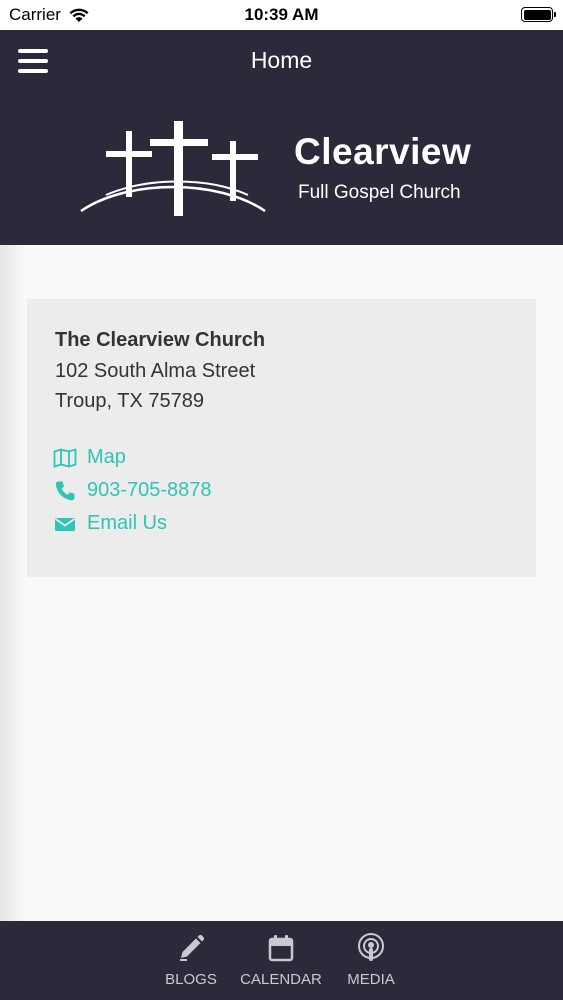 This screenshot has width=563, height=1000. Describe the element at coordinates (65, 491) in the screenshot. I see `phone-icon` at that location.